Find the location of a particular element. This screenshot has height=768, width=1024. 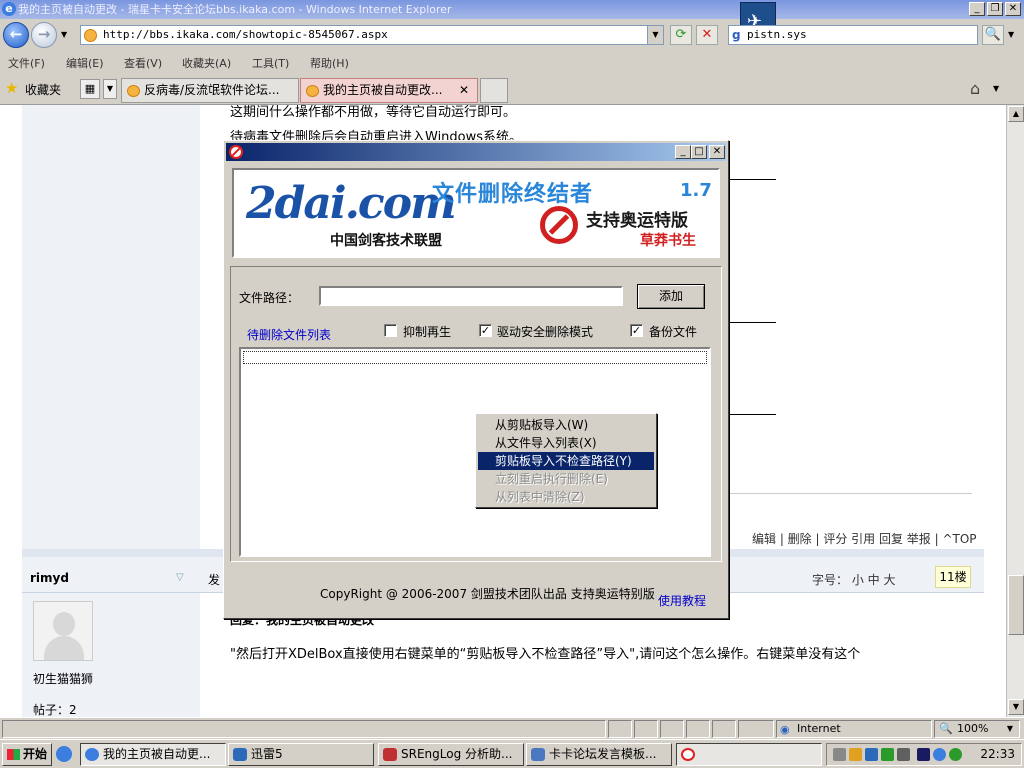

banner-title: 文件删除终结者 is located at coordinates (513, 194).